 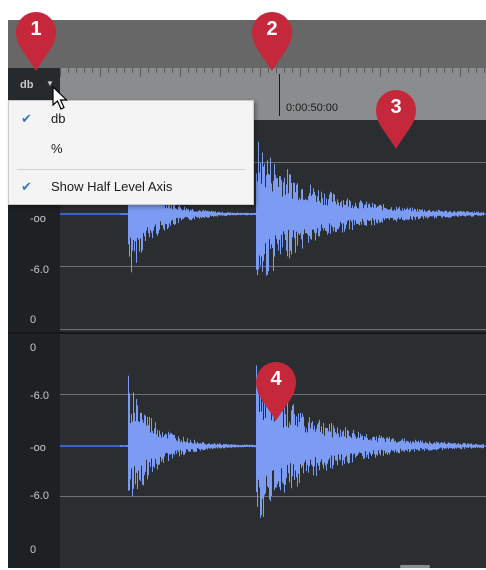 I want to click on menu-item-label: Show Half Level Axis, so click(x=112, y=186).